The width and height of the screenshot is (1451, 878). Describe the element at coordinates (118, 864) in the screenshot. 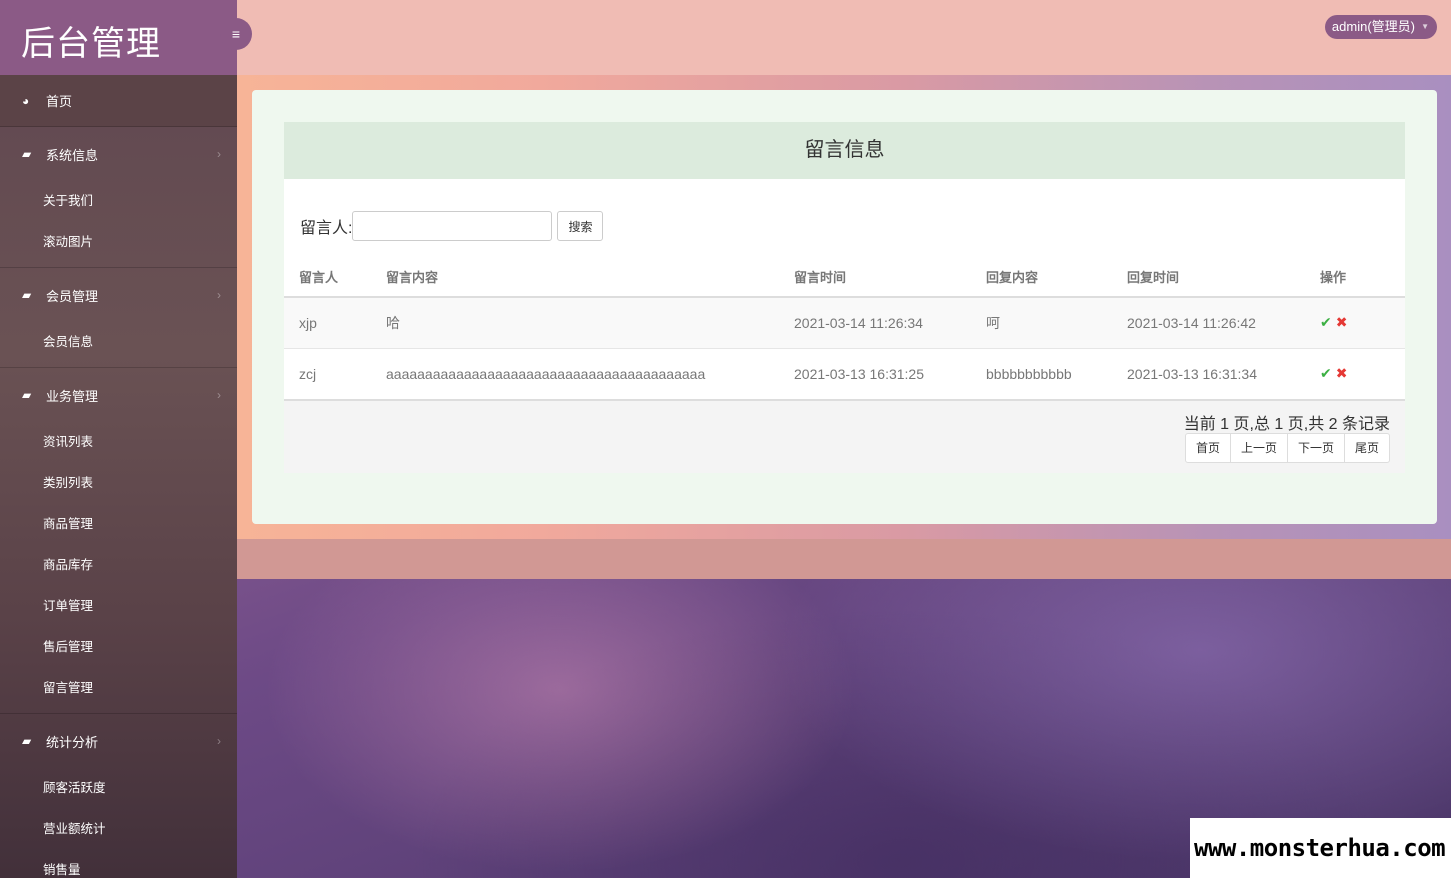

I see `sidebar-item-sales: 销售量` at that location.